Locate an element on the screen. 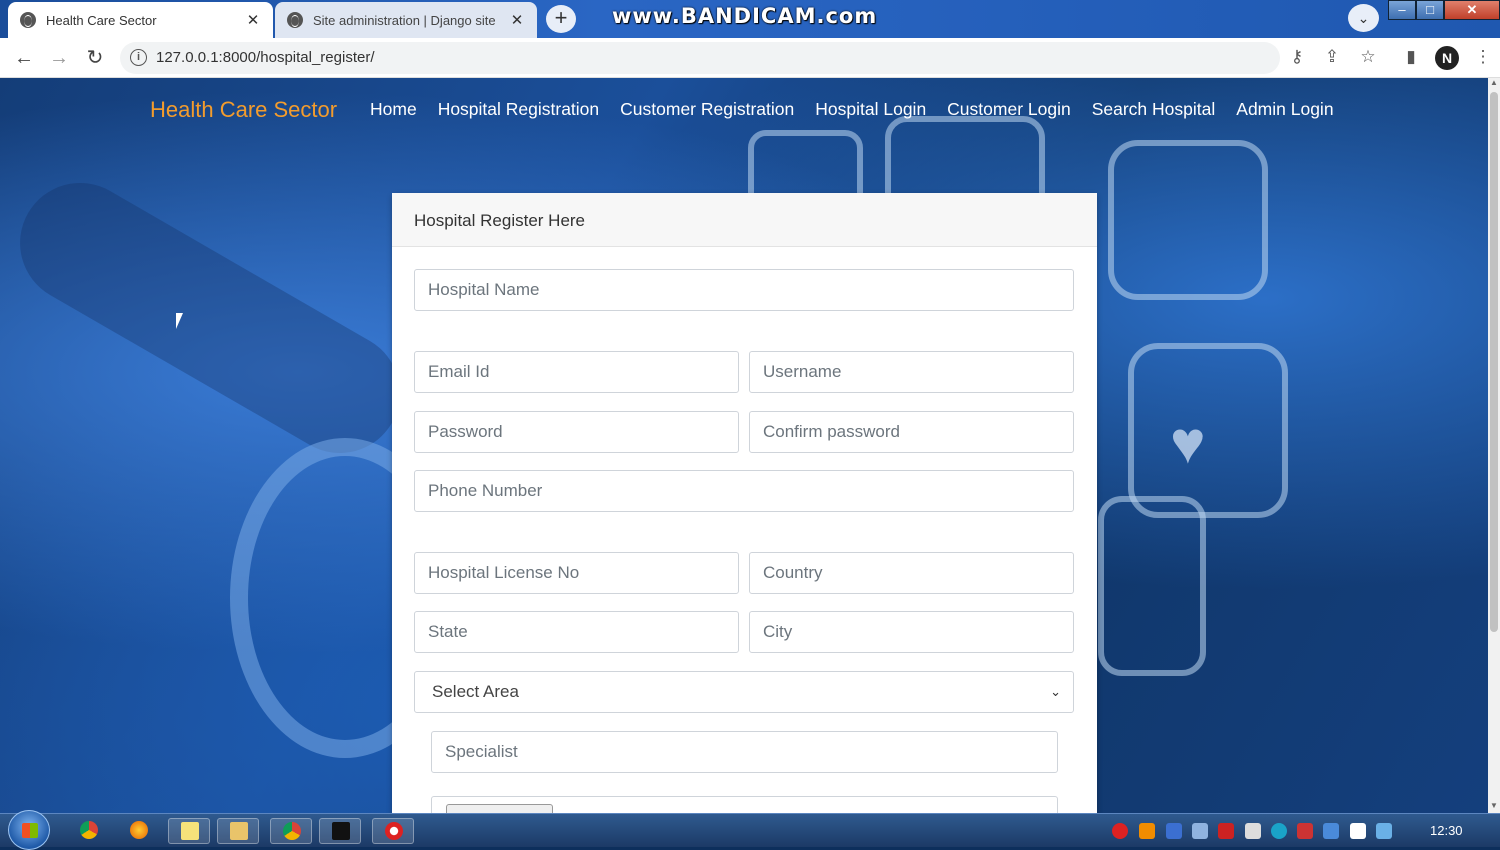 Image resolution: width=1500 pixels, height=850 pixels. signal-tray-icon is located at coordinates (1305, 831).